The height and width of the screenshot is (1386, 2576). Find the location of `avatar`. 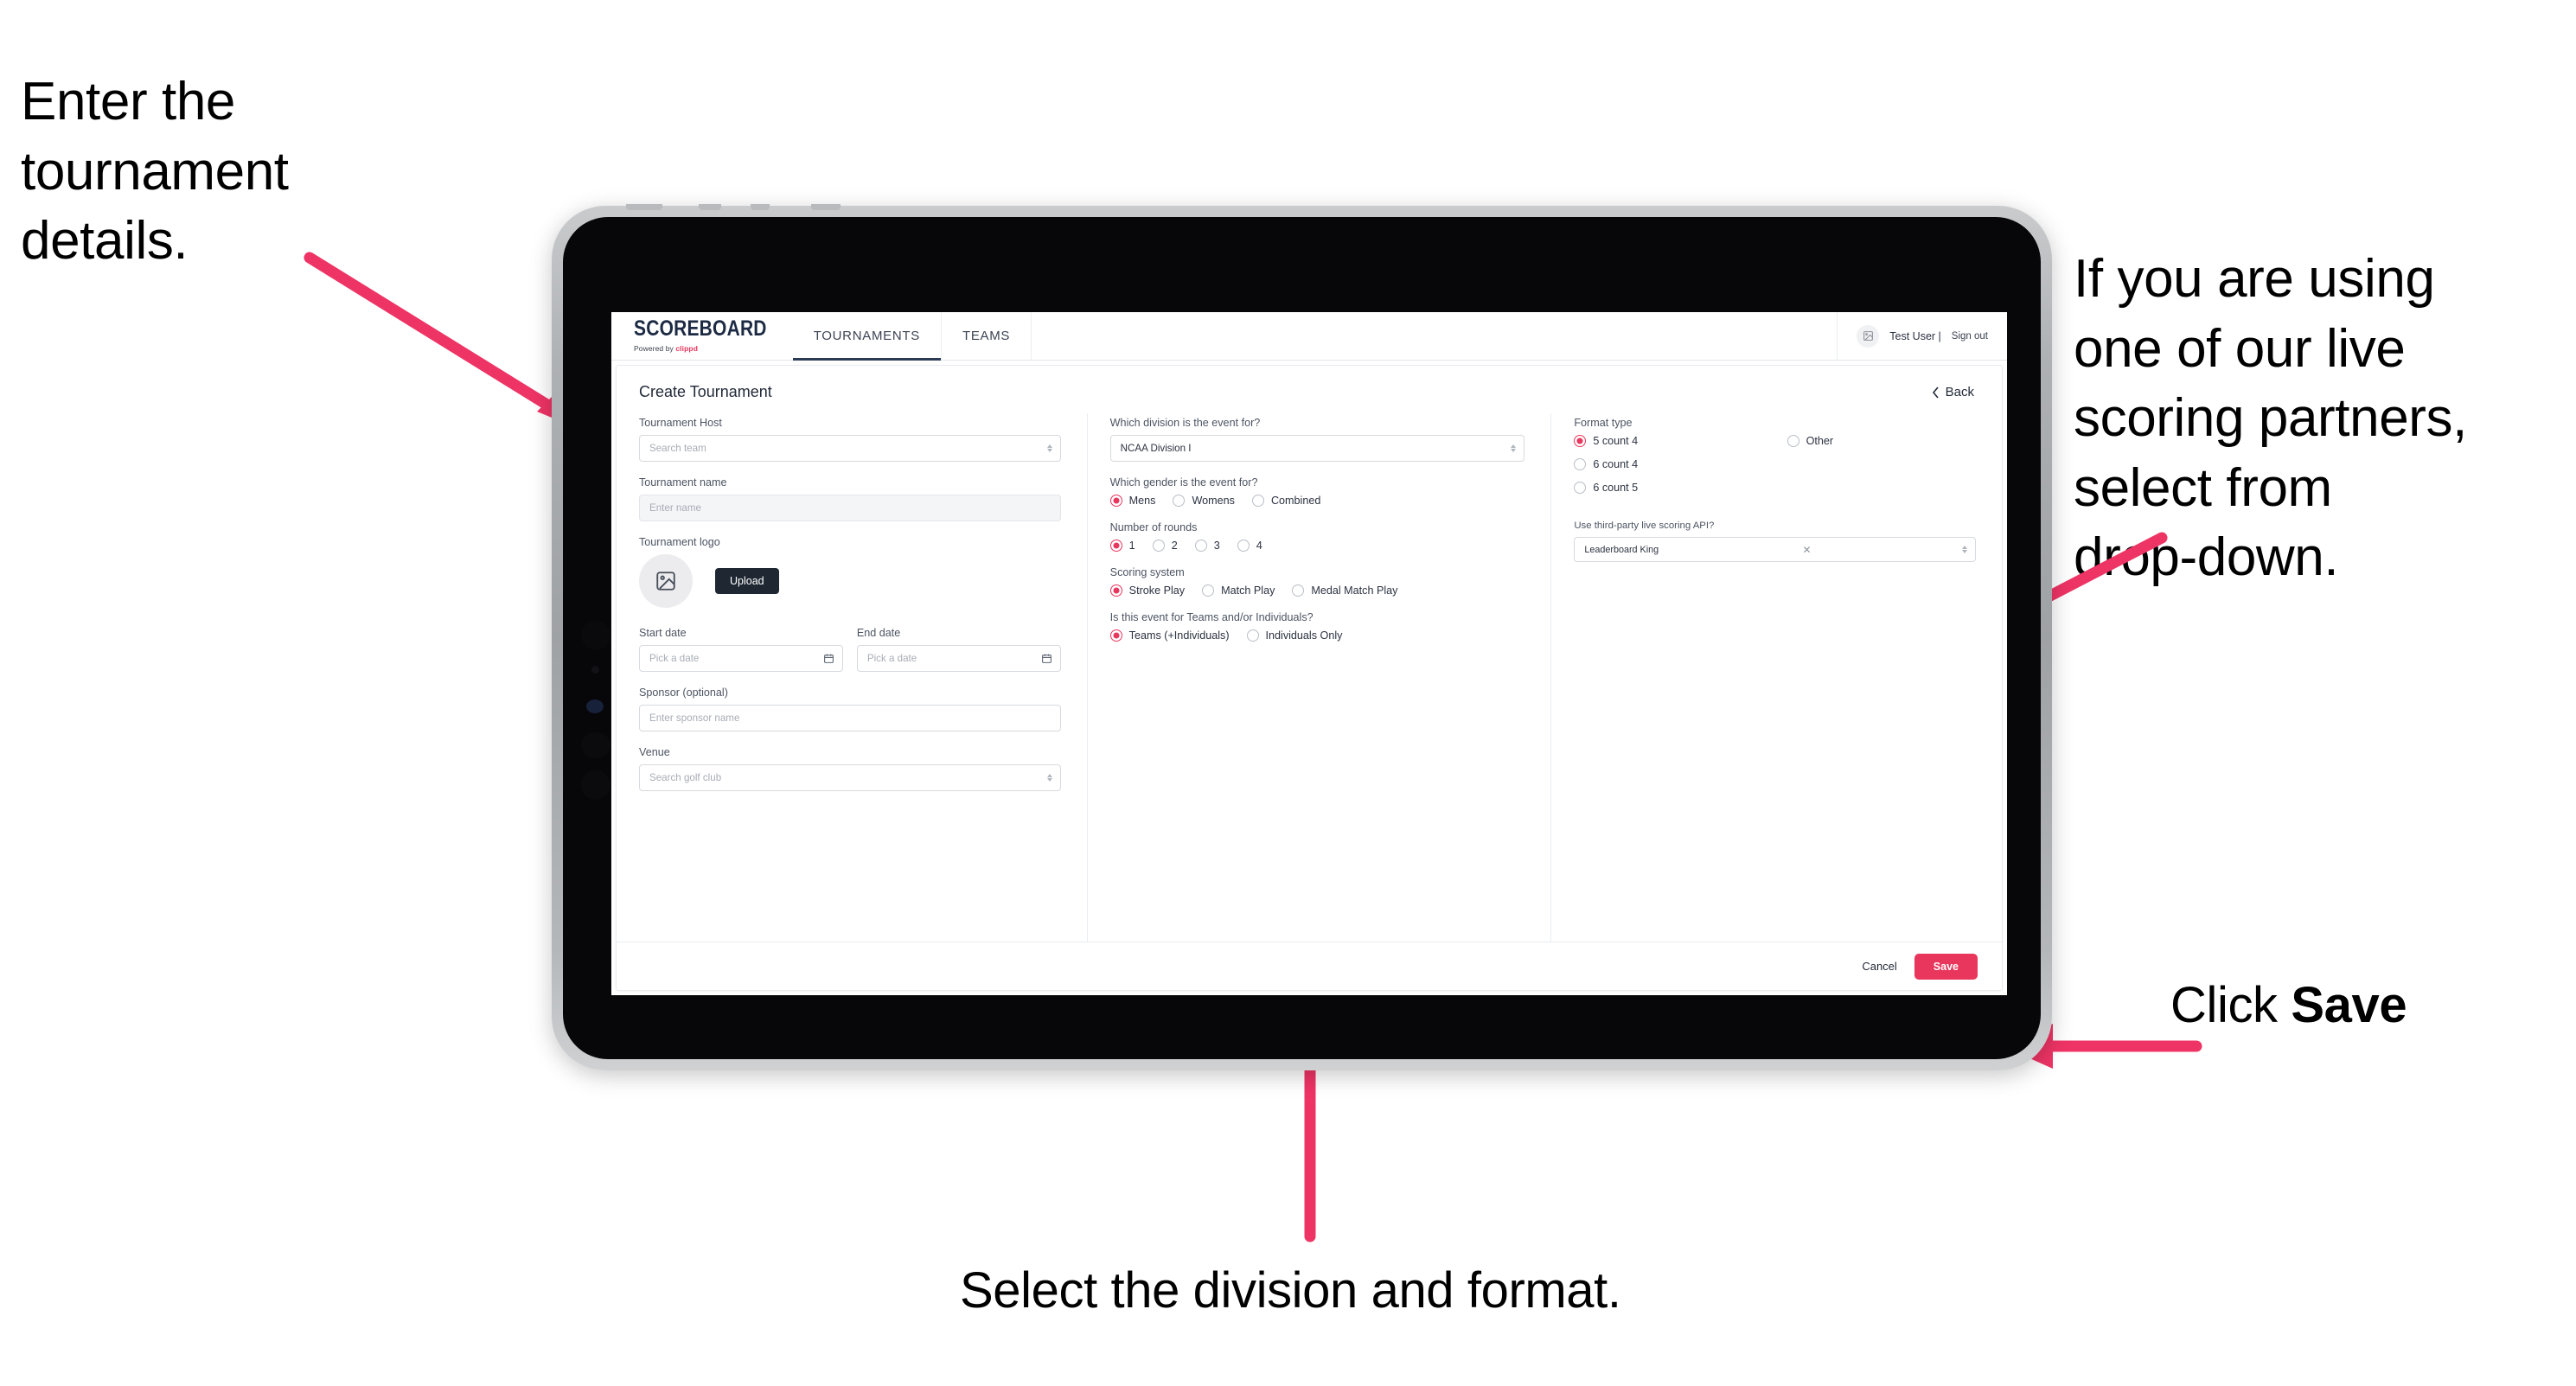

avatar is located at coordinates (1869, 336).